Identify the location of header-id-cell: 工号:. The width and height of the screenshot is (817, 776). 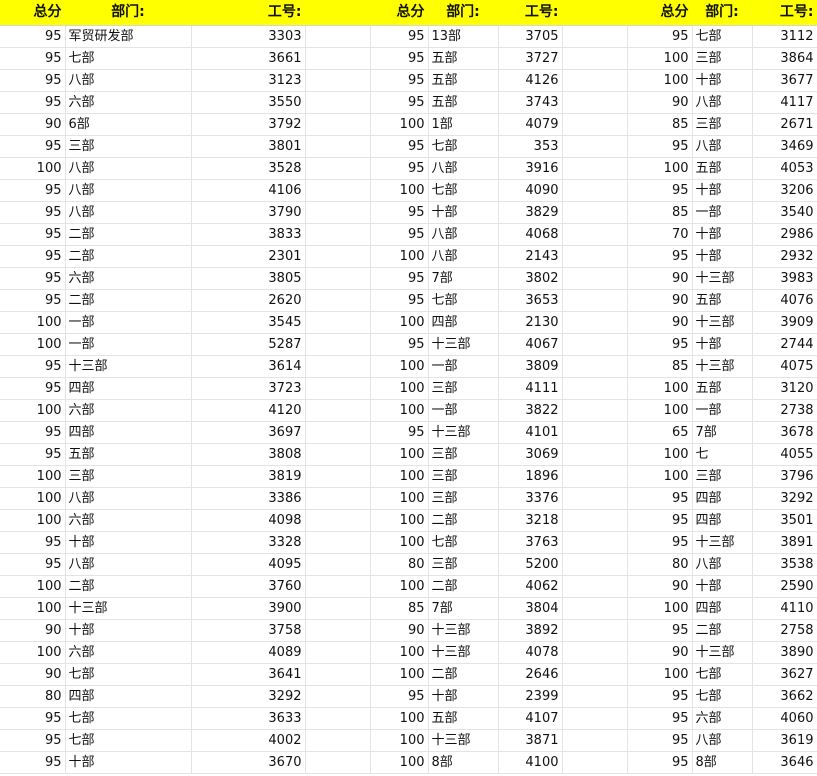
(248, 13).